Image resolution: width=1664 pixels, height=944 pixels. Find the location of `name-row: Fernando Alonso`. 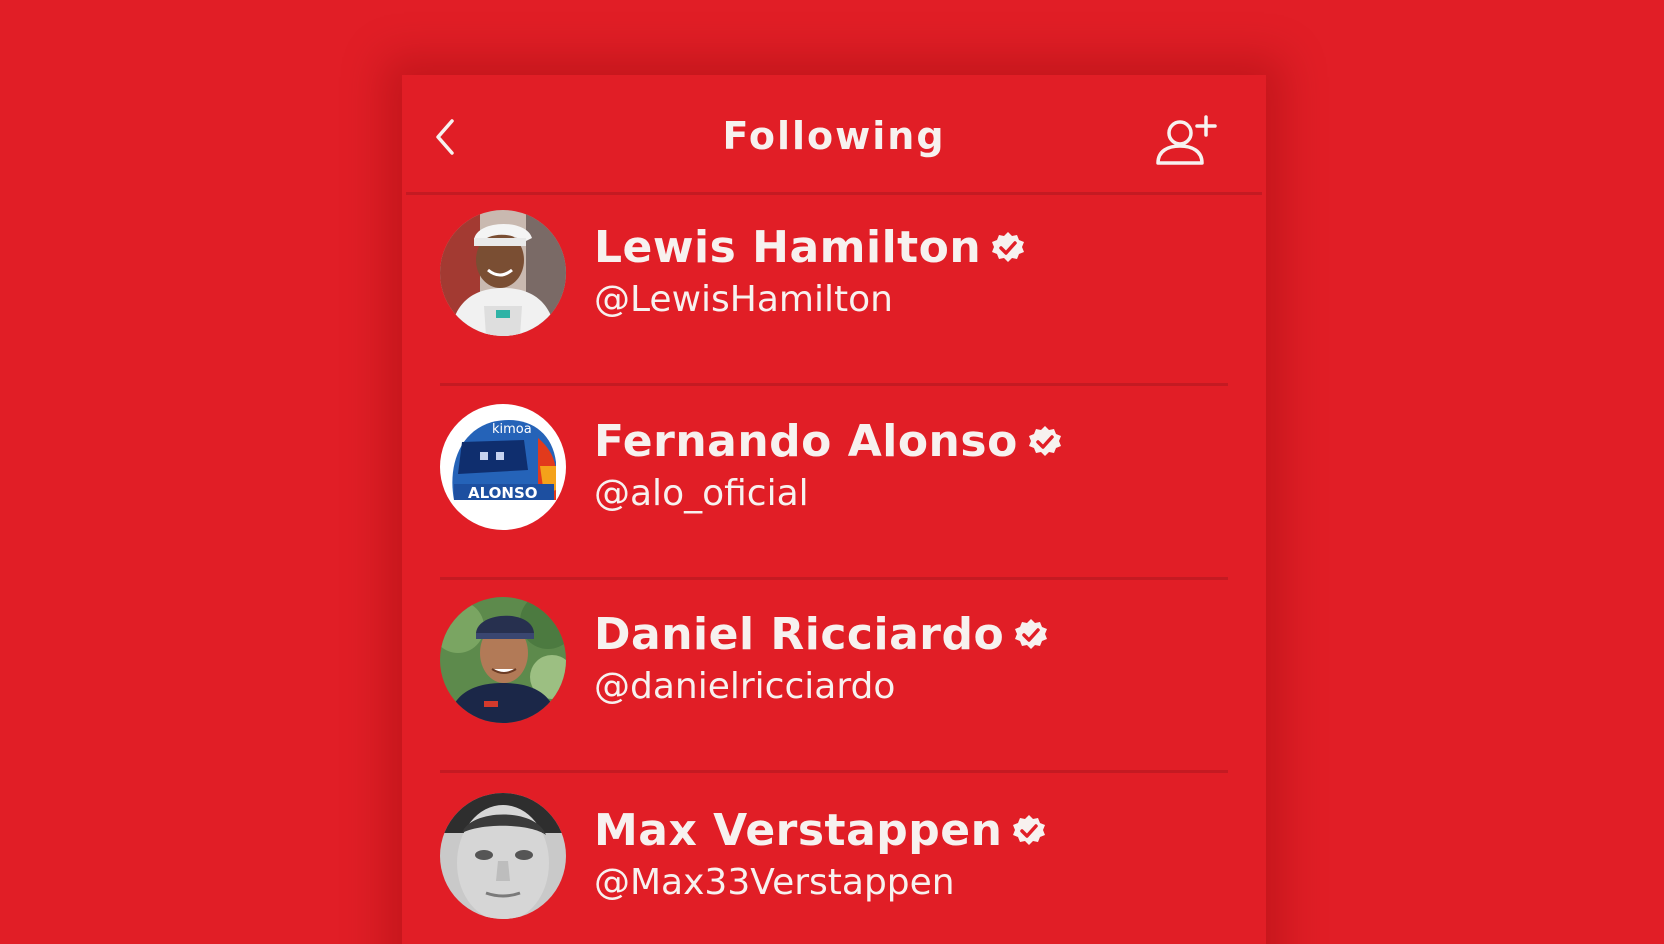

name-row: Fernando Alonso is located at coordinates (828, 442).